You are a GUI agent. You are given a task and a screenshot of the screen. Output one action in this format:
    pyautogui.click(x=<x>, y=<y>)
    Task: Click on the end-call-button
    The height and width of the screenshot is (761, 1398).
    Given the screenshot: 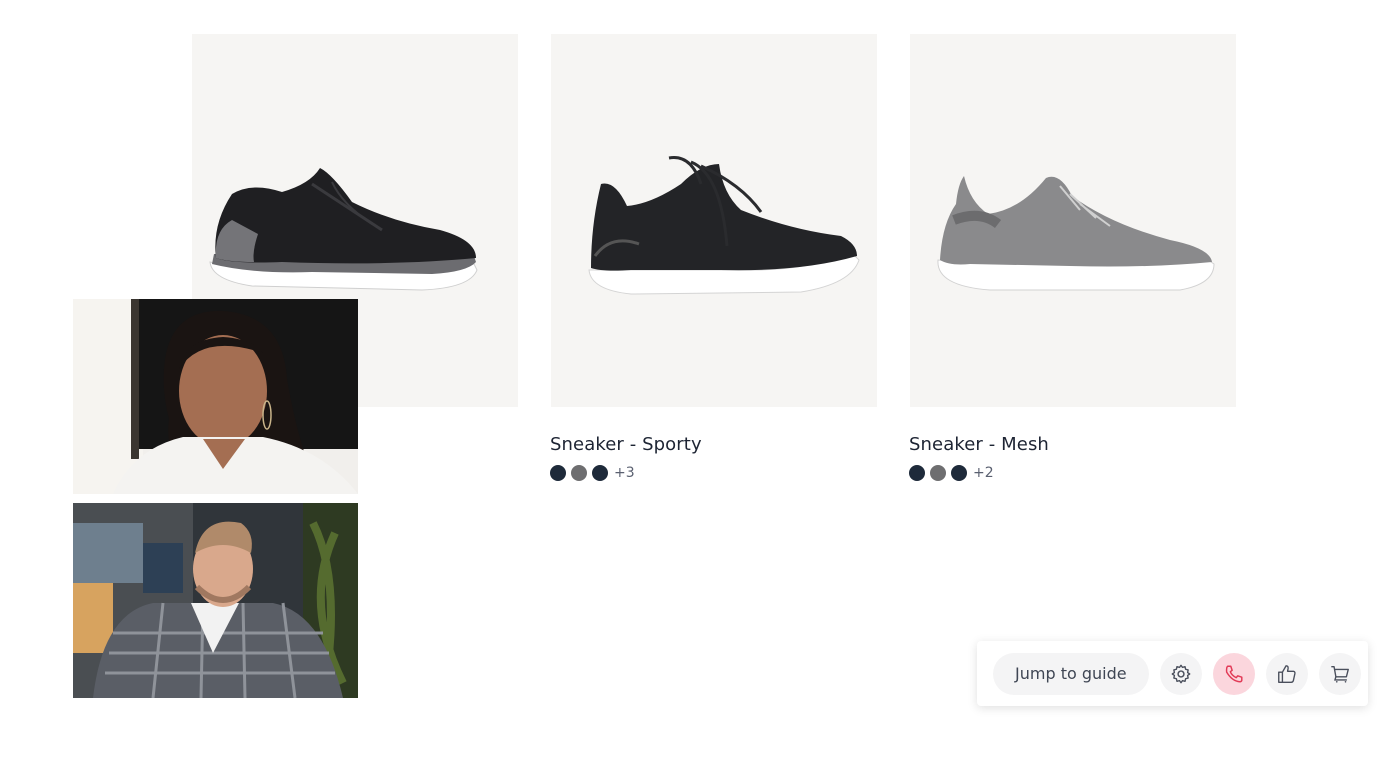 What is the action you would take?
    pyautogui.click(x=1233, y=673)
    